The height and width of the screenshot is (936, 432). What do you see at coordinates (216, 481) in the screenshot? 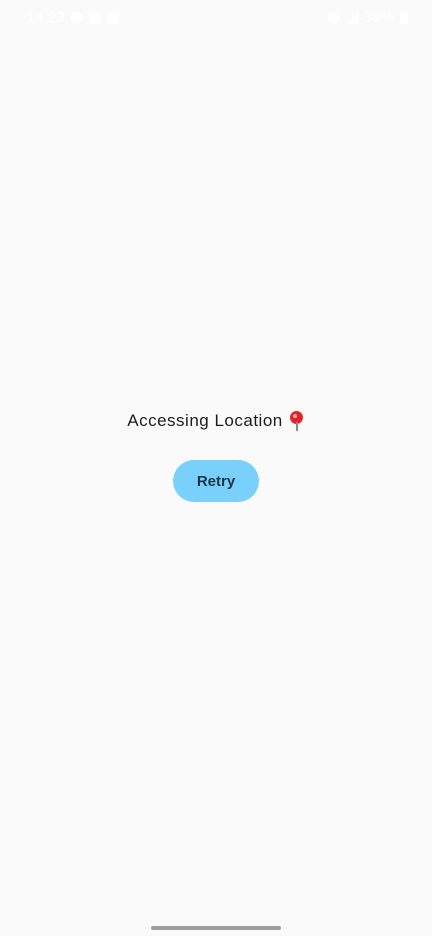
I see `retry-button: Retry` at bounding box center [216, 481].